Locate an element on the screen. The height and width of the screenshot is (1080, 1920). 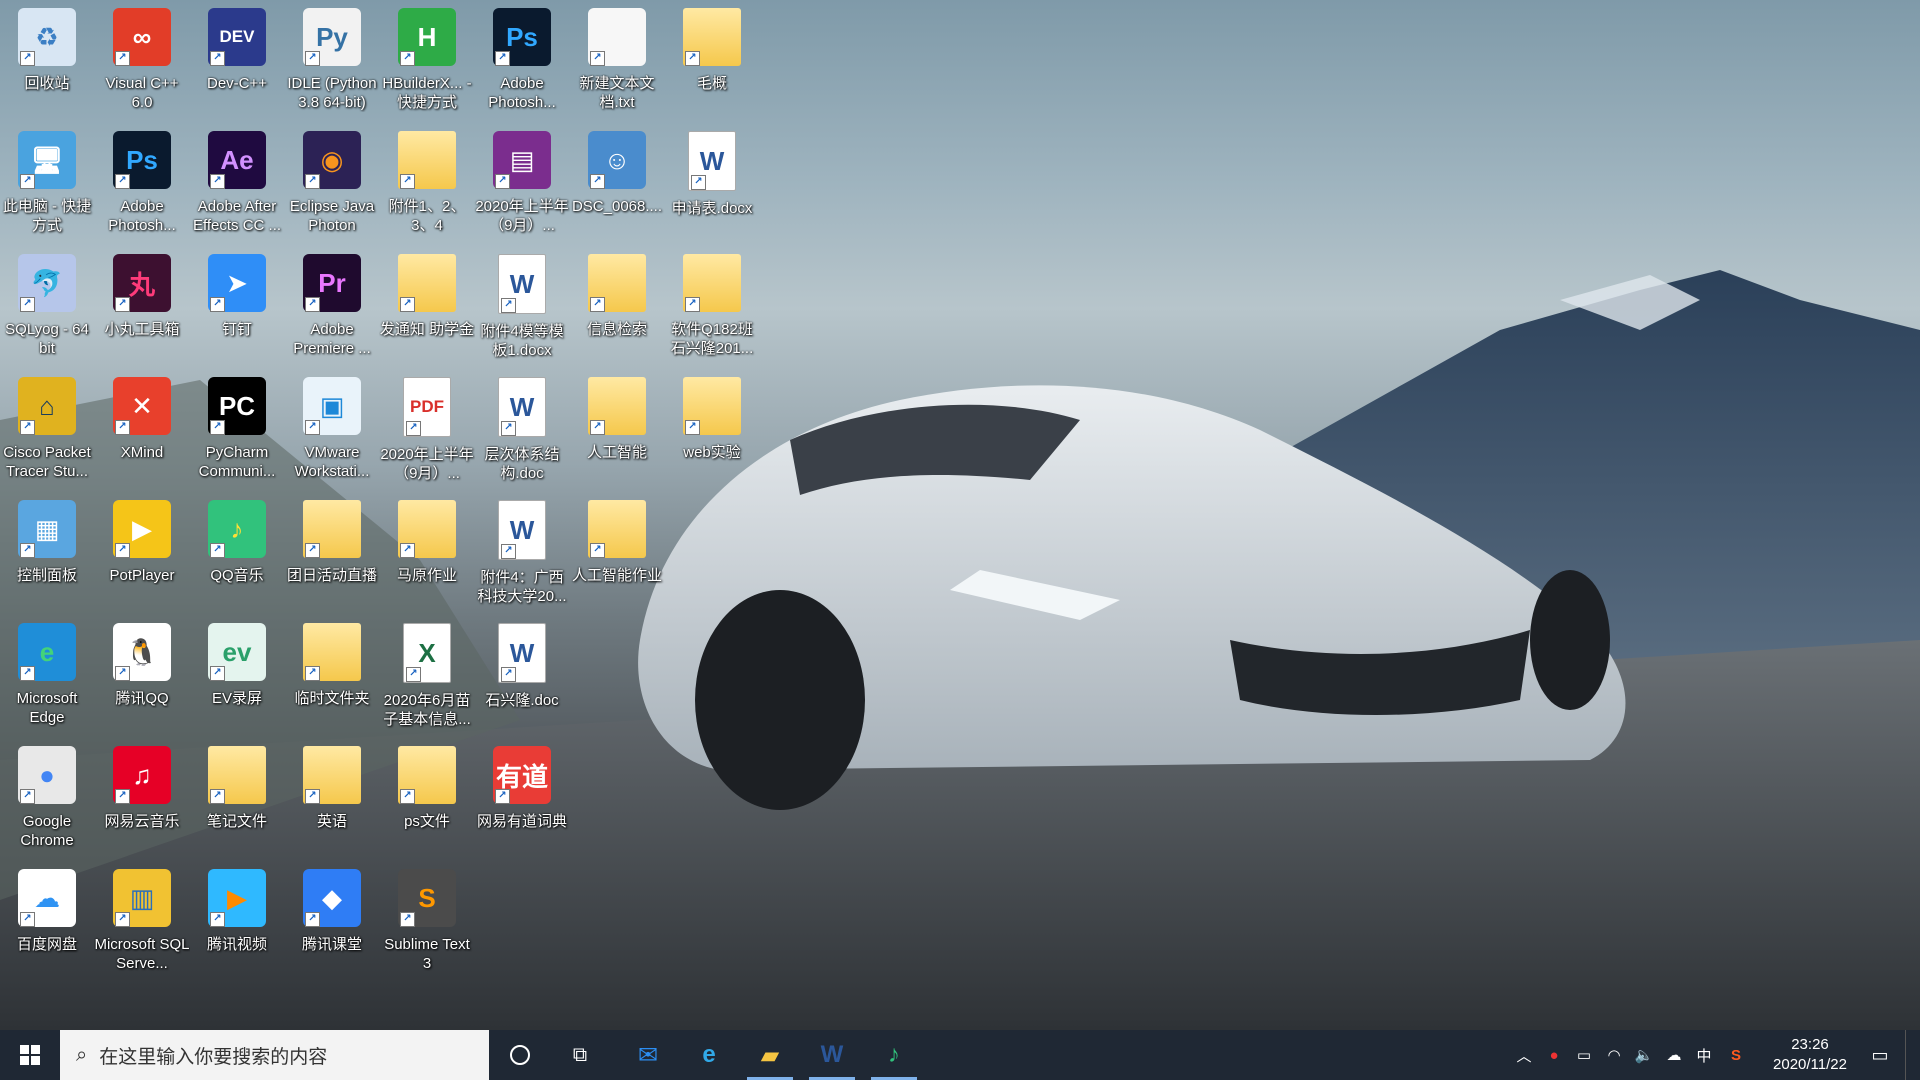
desktop-icon-label: Visual C++ 6.0 is located at coordinates (142, 93).